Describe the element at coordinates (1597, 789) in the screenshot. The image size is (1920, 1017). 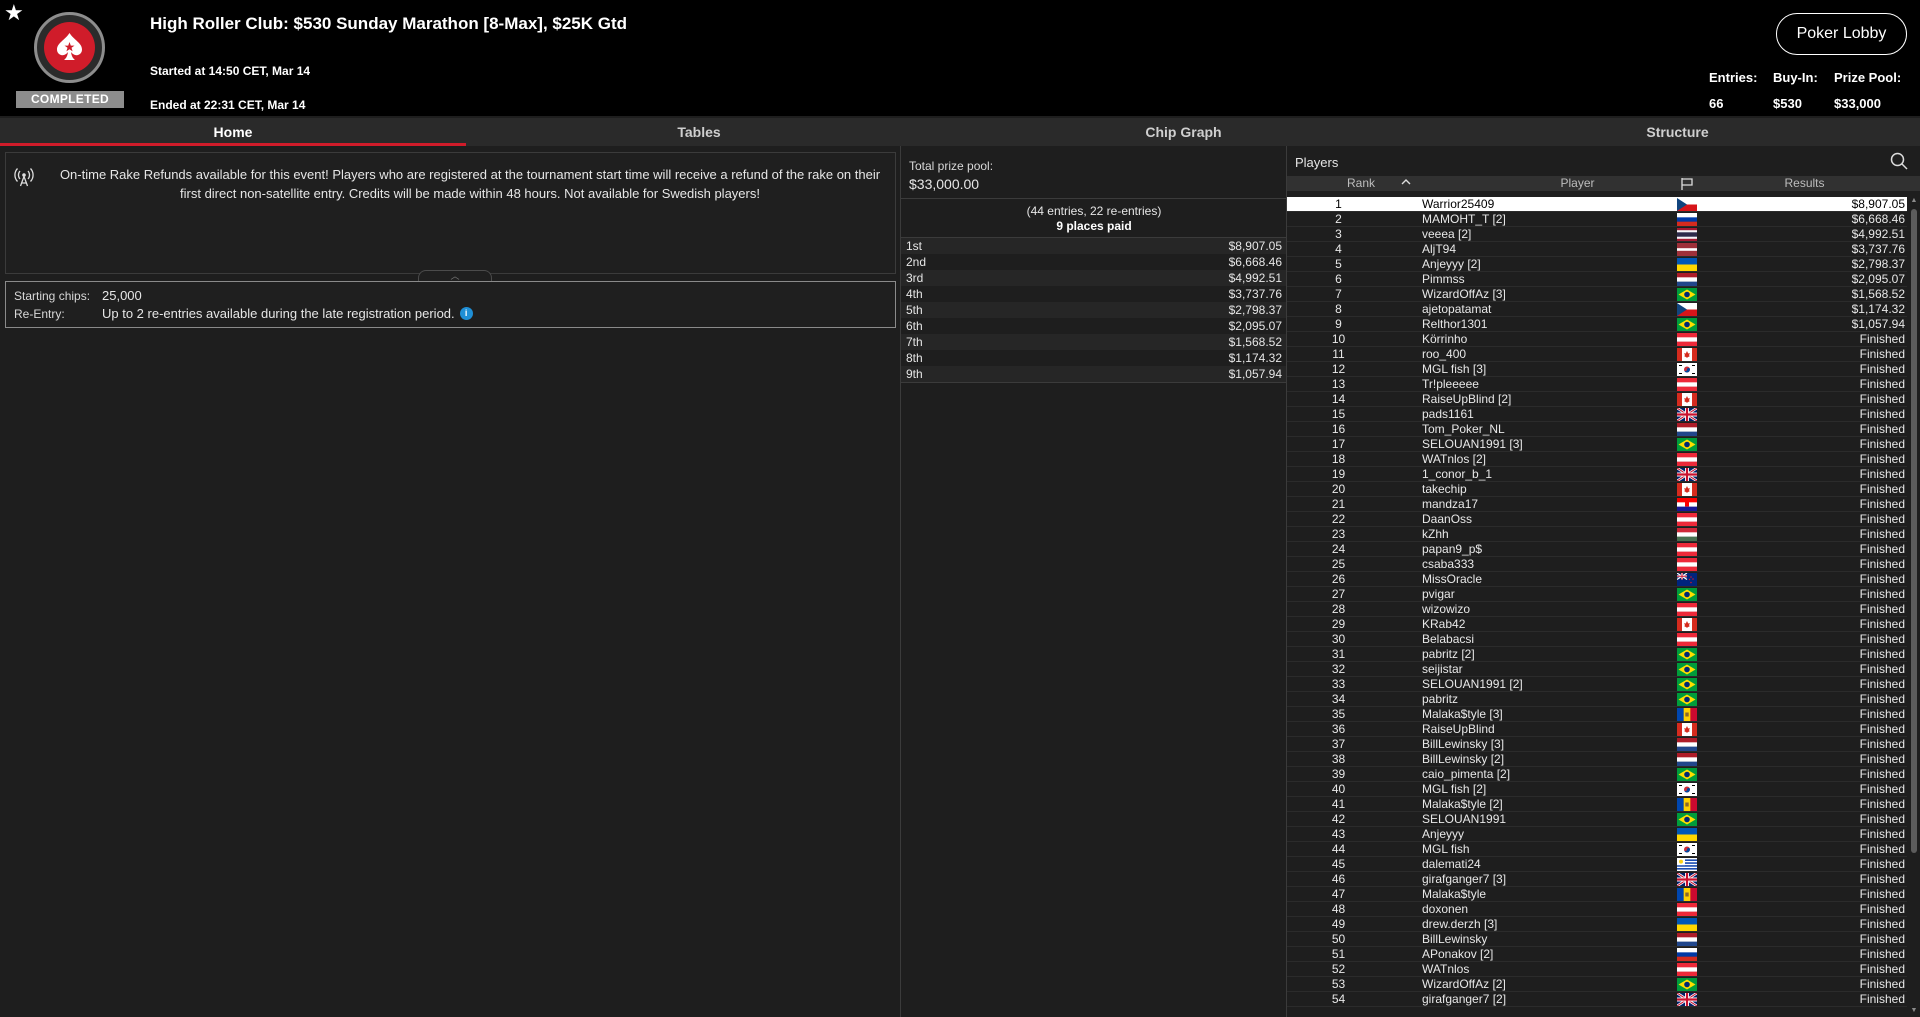
I see `player-row: 40 MGL fish [2] Finished` at that location.